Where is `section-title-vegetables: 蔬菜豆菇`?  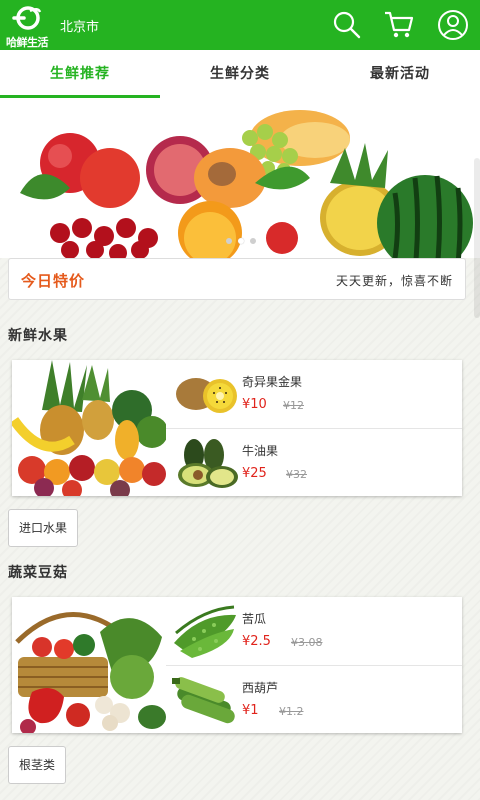 section-title-vegetables: 蔬菜豆菇 is located at coordinates (38, 573).